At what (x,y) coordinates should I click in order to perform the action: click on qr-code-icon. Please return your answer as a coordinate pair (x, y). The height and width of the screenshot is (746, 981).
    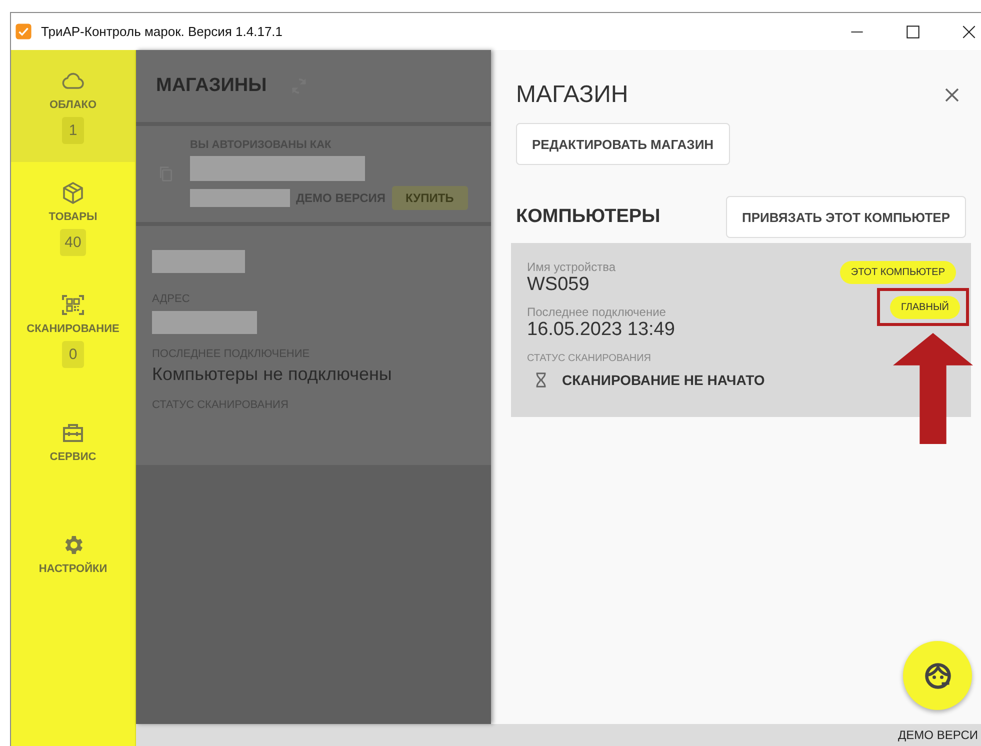
    Looking at the image, I should click on (73, 304).